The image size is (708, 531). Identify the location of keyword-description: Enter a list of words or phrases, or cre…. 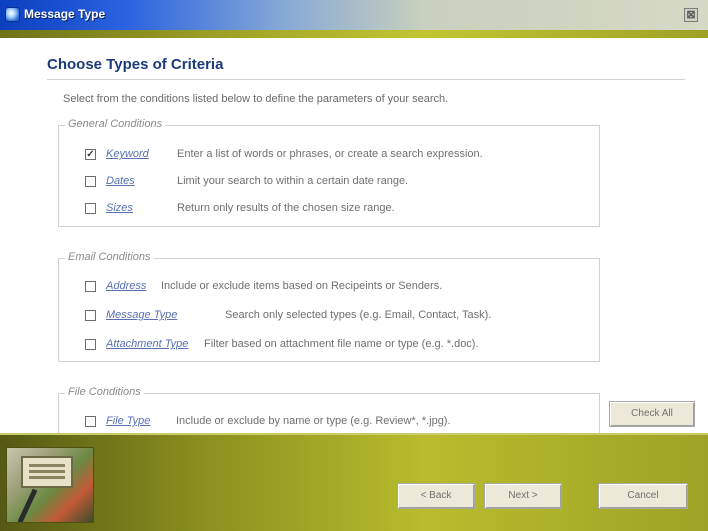
(330, 154).